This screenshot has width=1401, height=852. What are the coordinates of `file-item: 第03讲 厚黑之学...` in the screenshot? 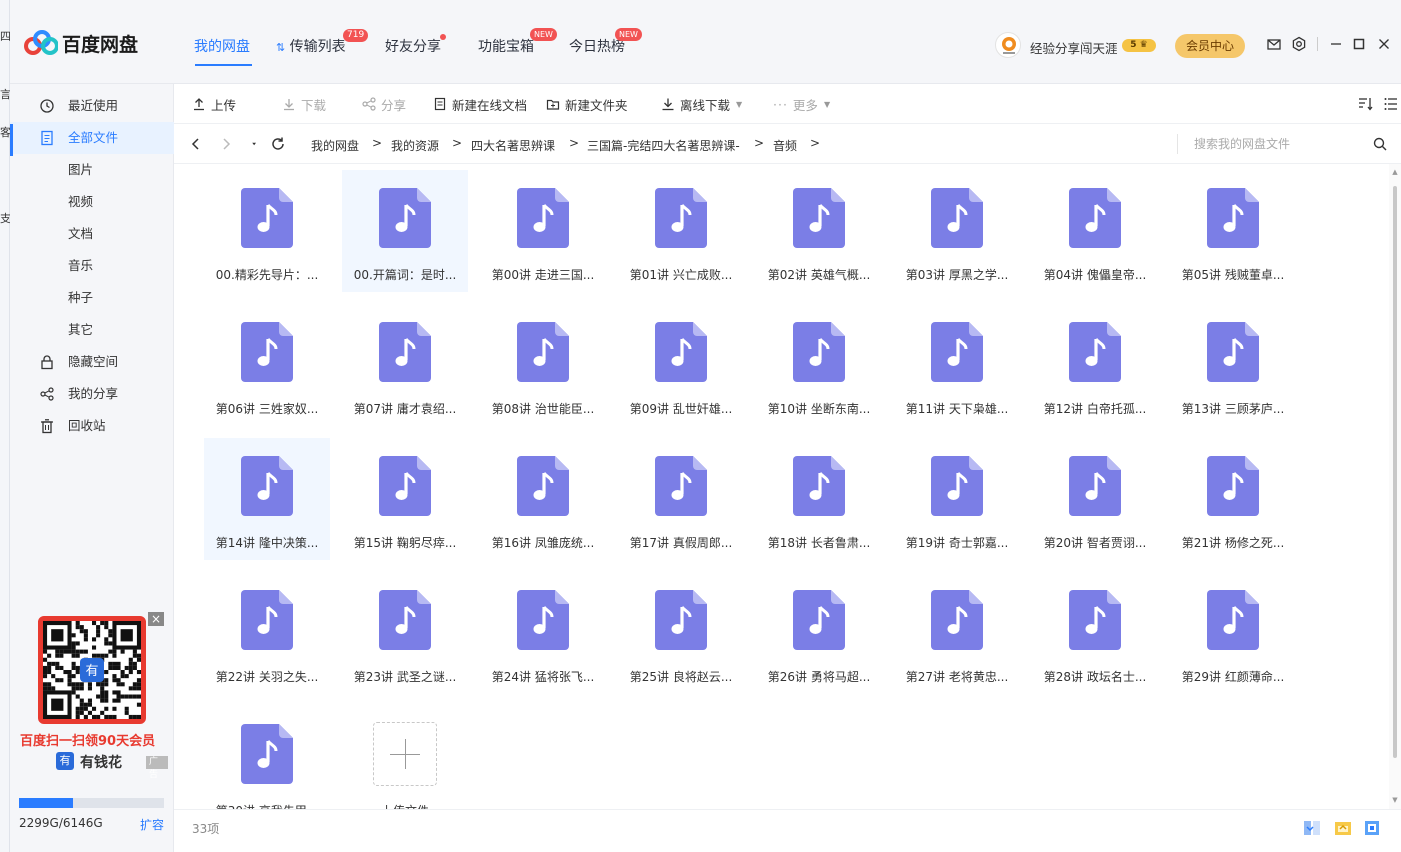 It's located at (957, 231).